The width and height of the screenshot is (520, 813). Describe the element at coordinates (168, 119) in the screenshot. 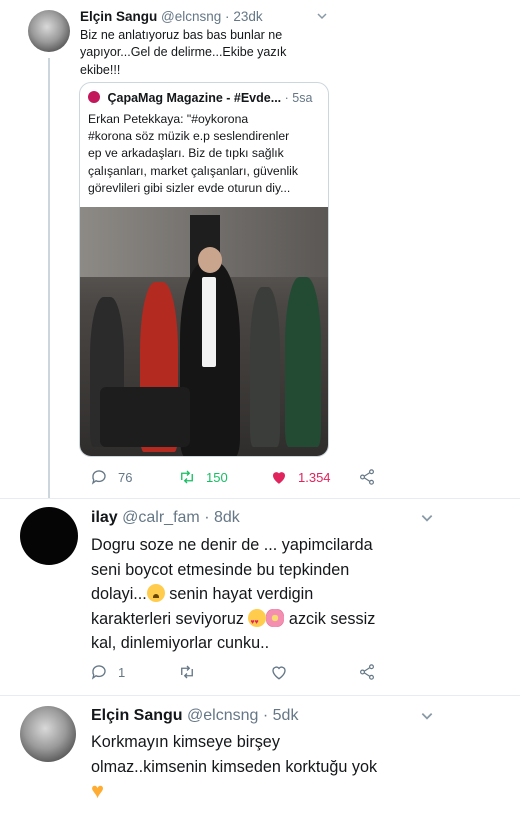

I see `quoted-text-line: Erkan Petekkaya: "#oykorona` at that location.